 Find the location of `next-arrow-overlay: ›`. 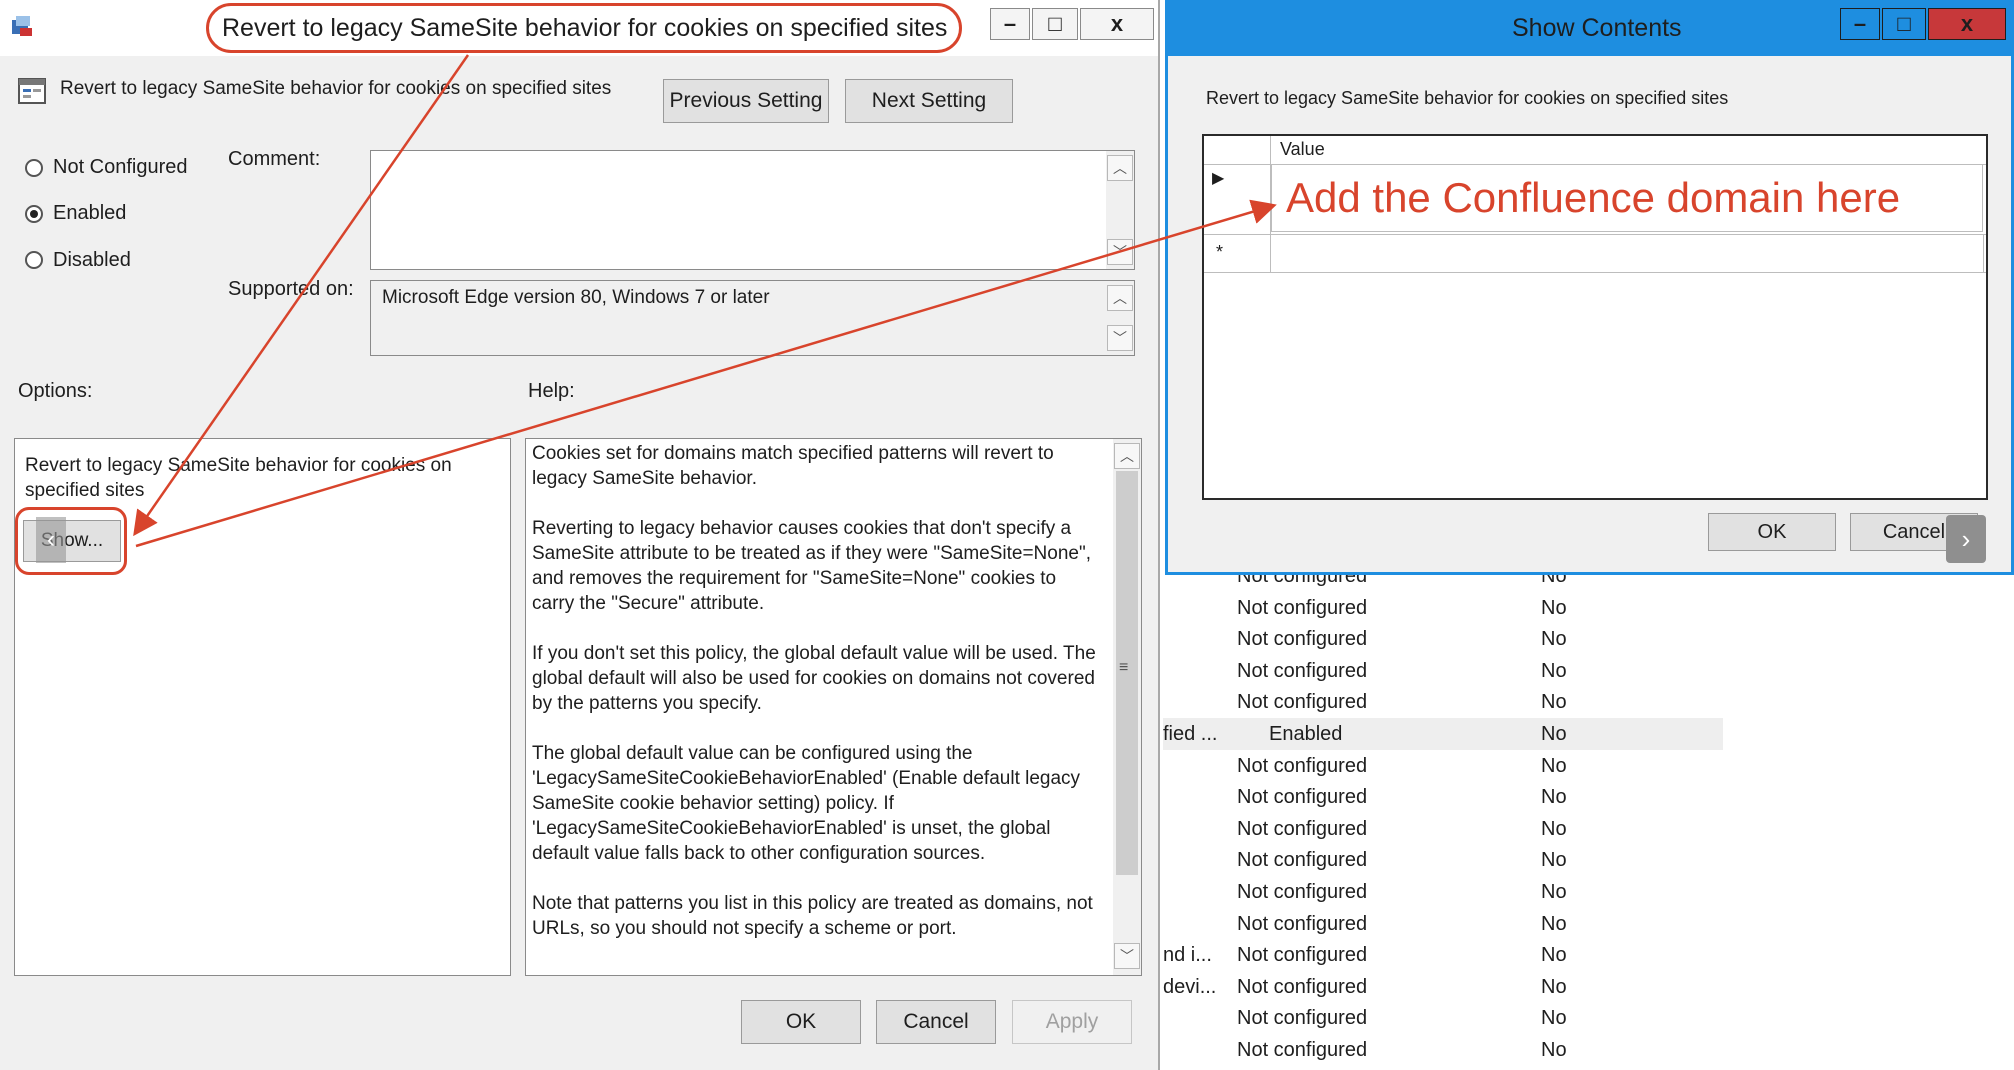

next-arrow-overlay: › is located at coordinates (1966, 539).